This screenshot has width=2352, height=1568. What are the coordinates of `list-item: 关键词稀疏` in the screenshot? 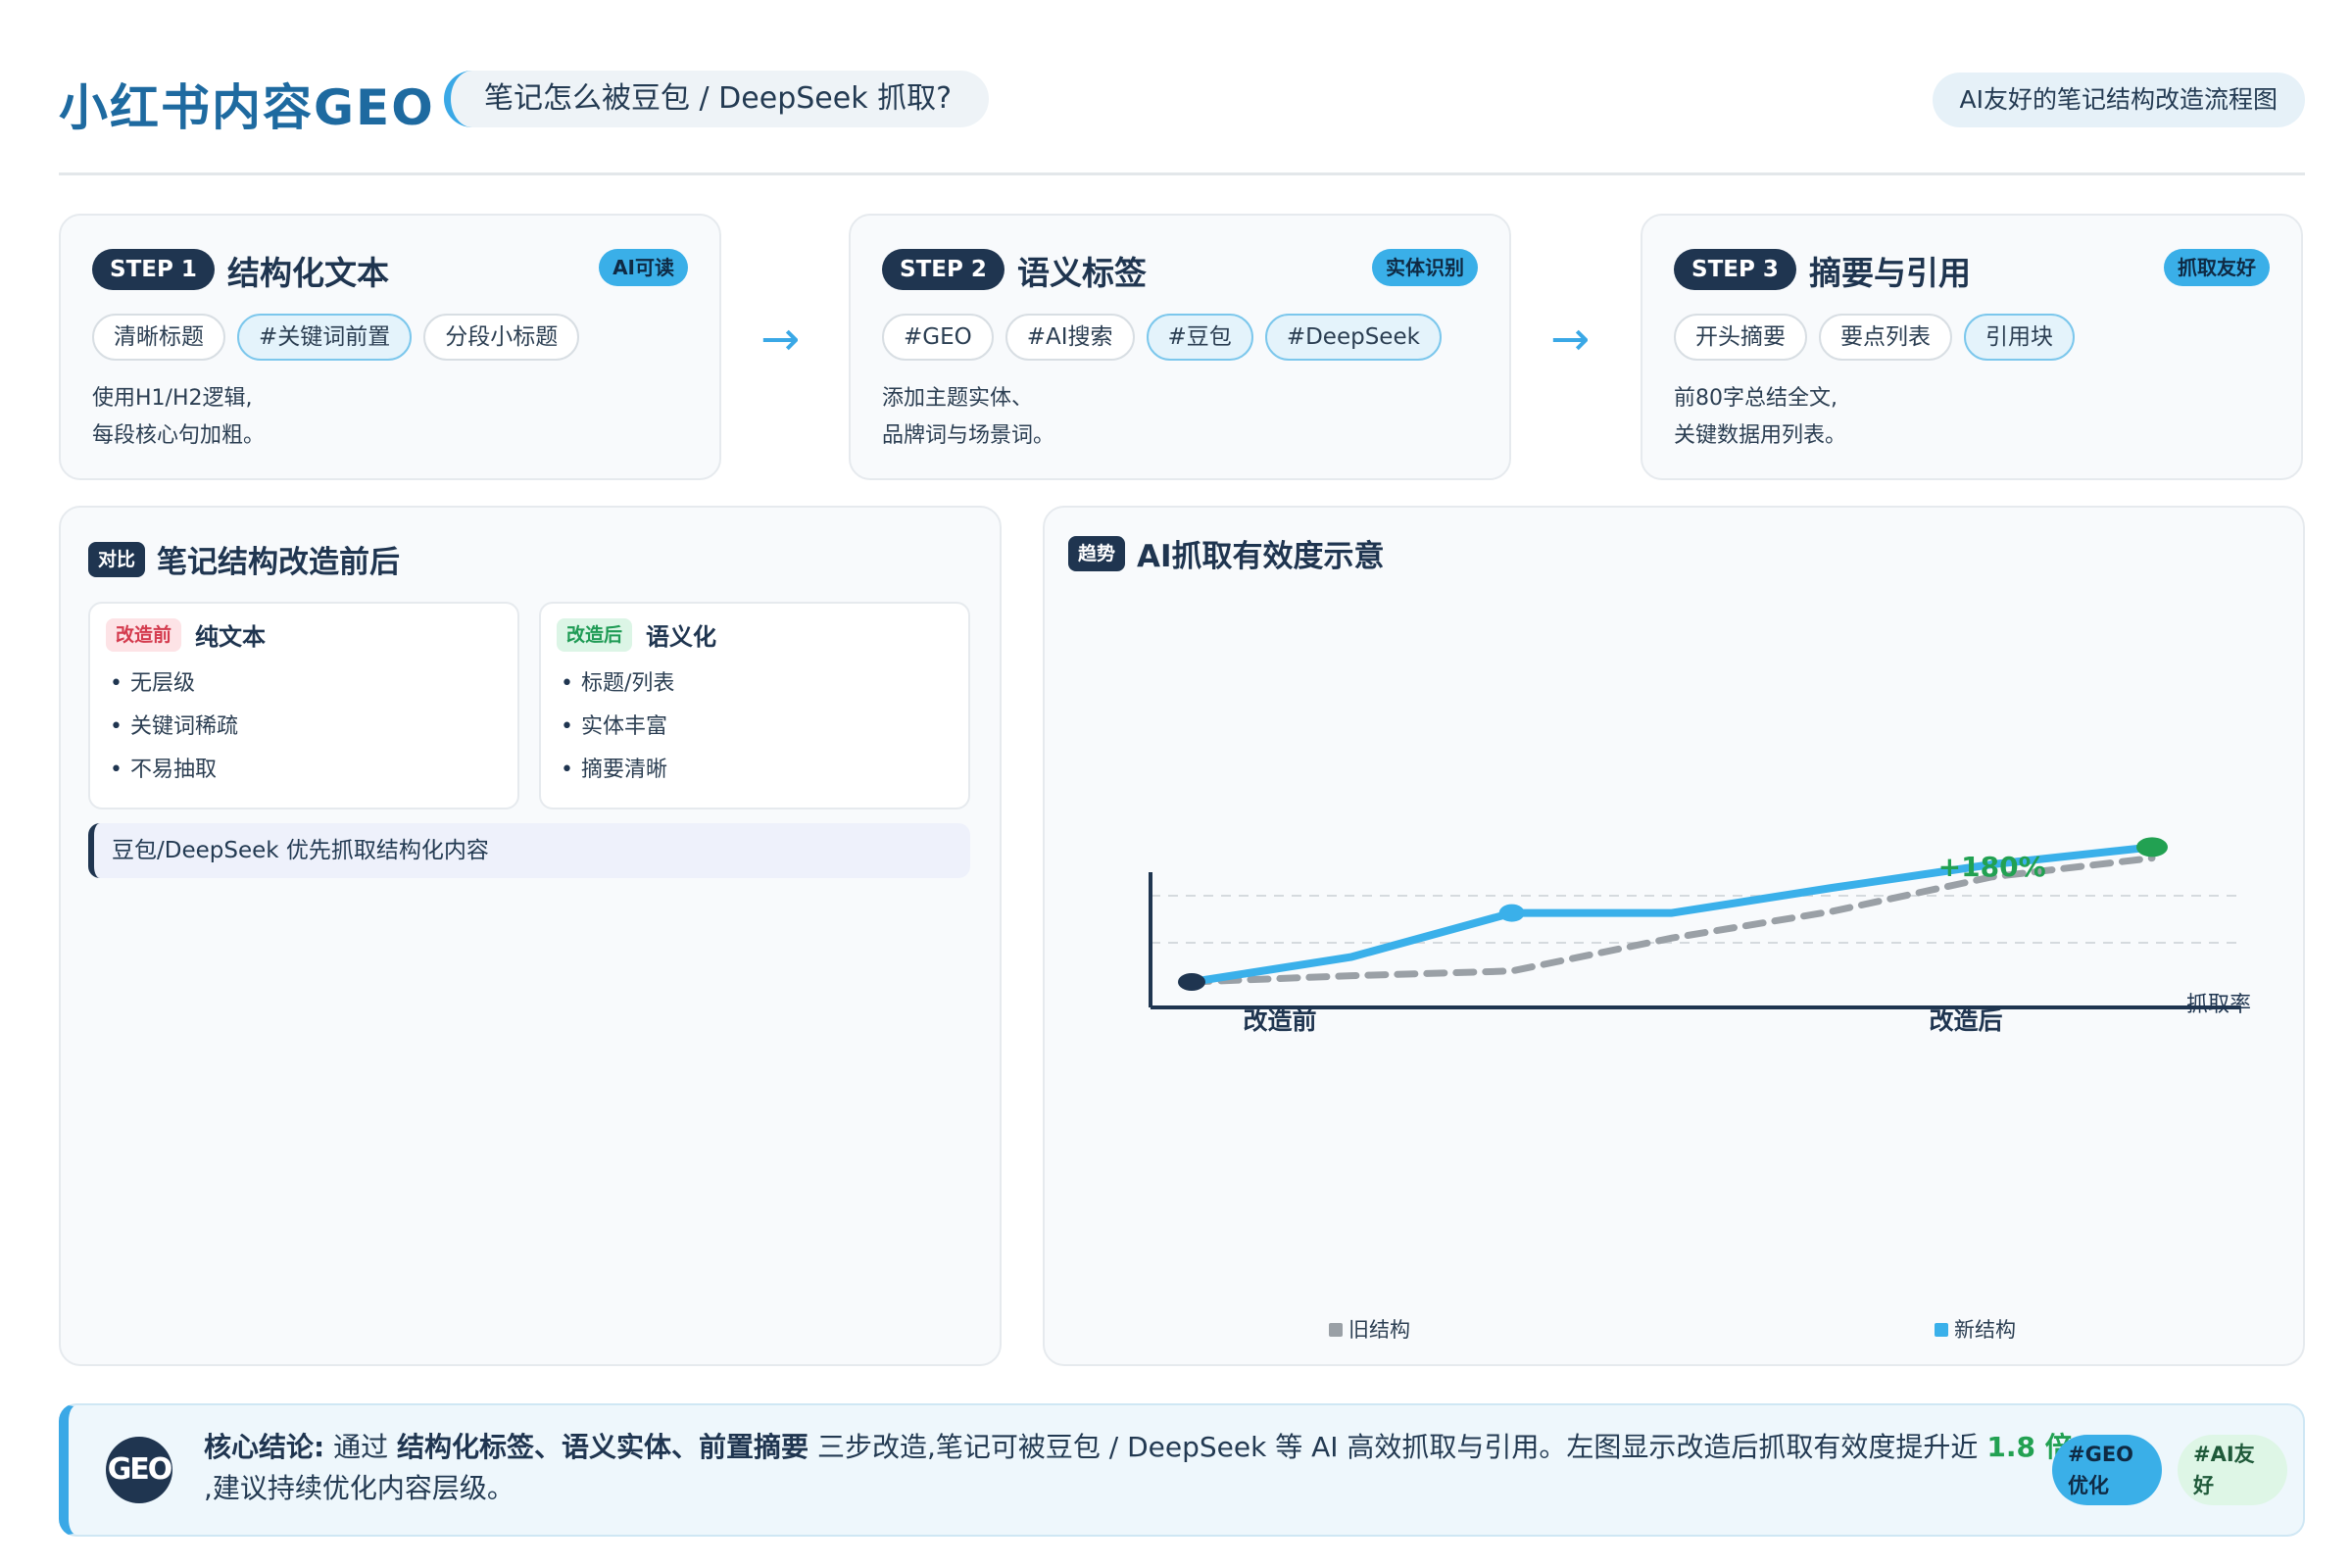 It's located at (174, 727).